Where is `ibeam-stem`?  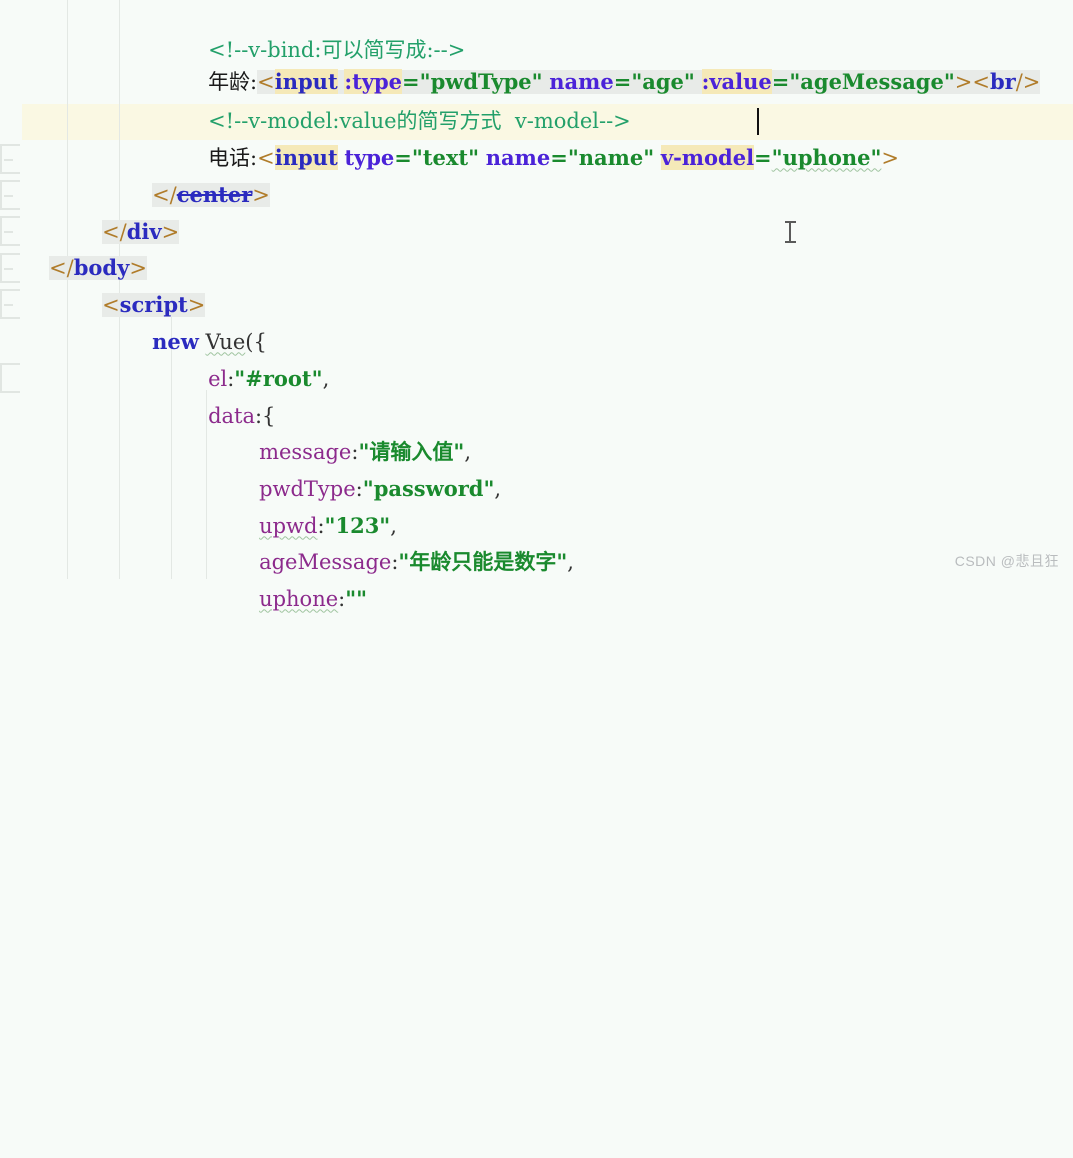 ibeam-stem is located at coordinates (790, 232).